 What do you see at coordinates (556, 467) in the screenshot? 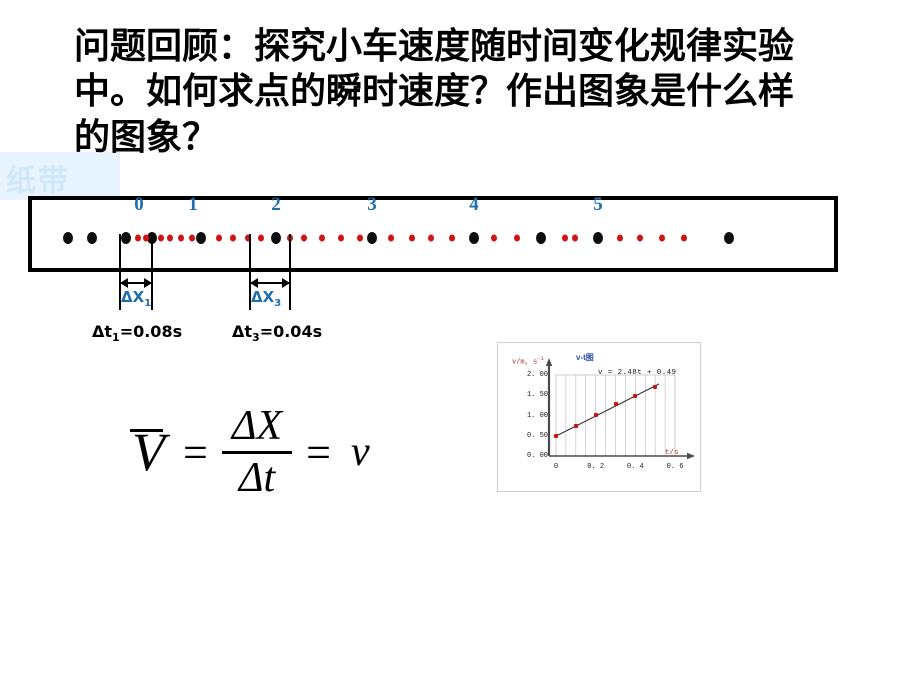
I see `chart-x-tick: 0` at bounding box center [556, 467].